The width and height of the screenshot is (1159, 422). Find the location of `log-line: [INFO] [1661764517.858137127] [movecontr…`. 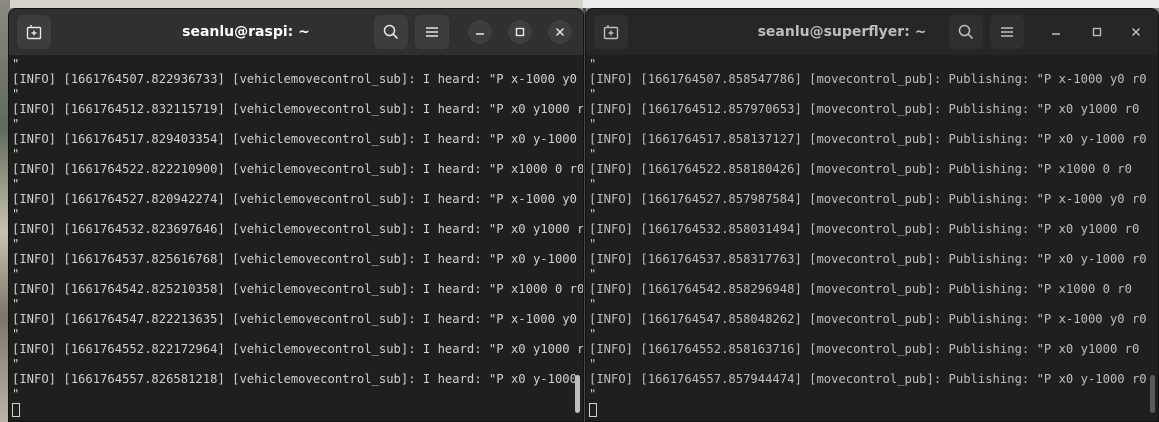

log-line: [INFO] [1661764517.858137127] [movecontr… is located at coordinates (868, 139).